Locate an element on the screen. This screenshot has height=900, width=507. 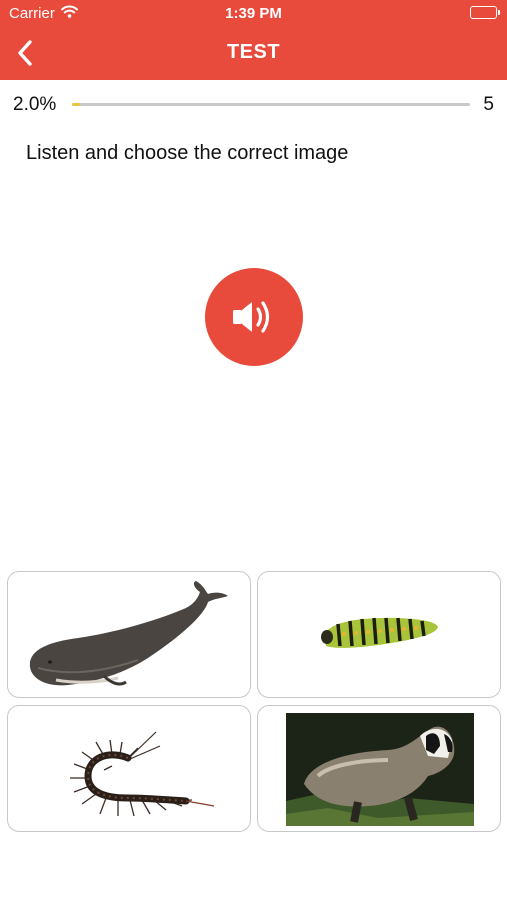
progress-percent: 2.0% is located at coordinates (35, 104).